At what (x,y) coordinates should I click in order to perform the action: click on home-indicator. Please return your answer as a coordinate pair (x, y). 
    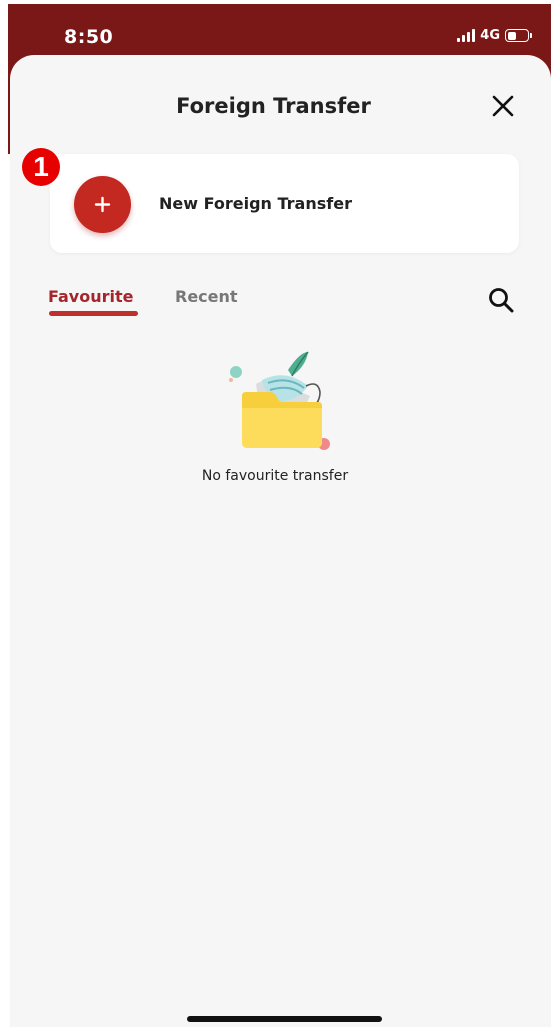
    Looking at the image, I should click on (284, 1019).